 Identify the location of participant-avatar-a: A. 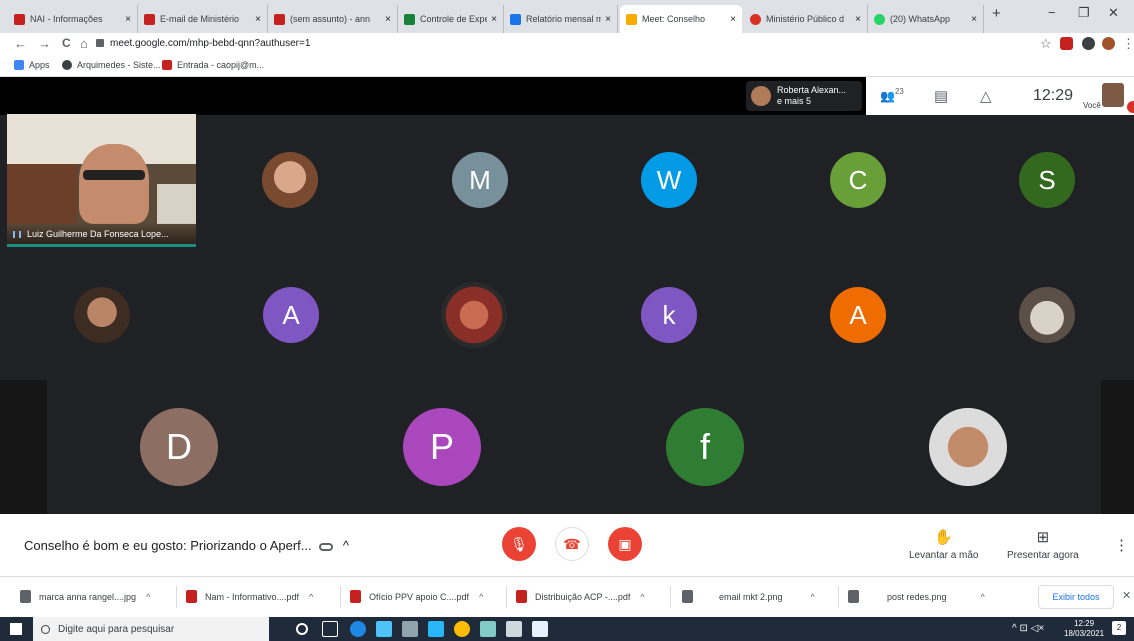
(291, 315).